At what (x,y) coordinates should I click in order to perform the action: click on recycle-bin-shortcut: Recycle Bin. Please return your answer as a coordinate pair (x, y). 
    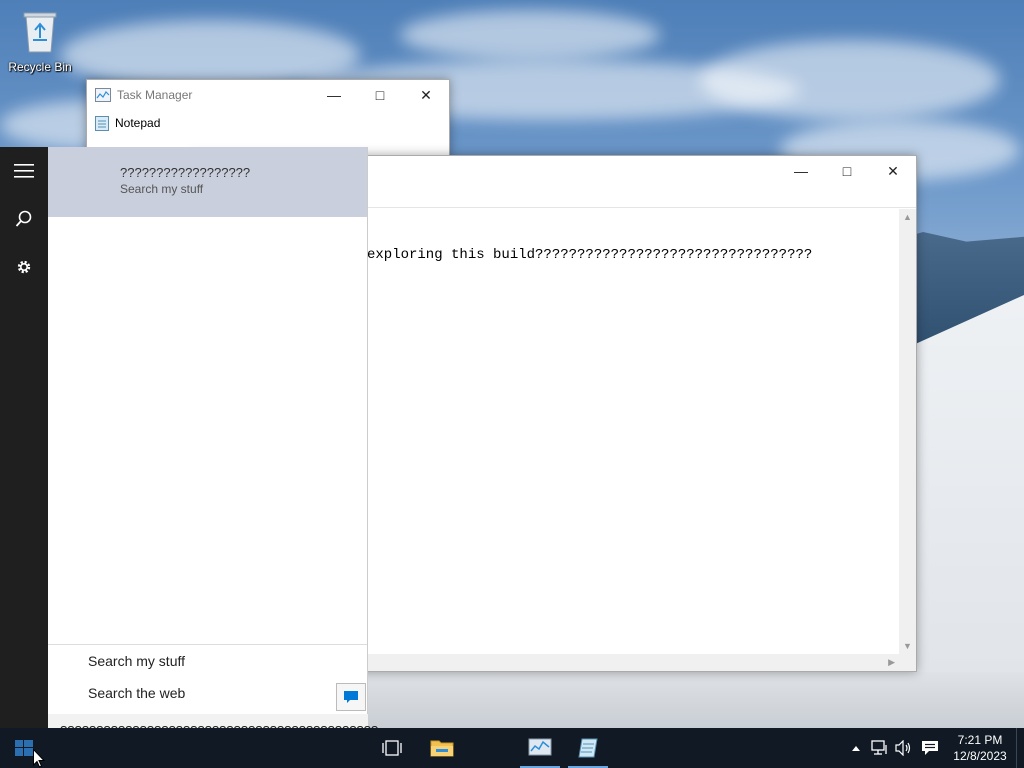
    Looking at the image, I should click on (40, 41).